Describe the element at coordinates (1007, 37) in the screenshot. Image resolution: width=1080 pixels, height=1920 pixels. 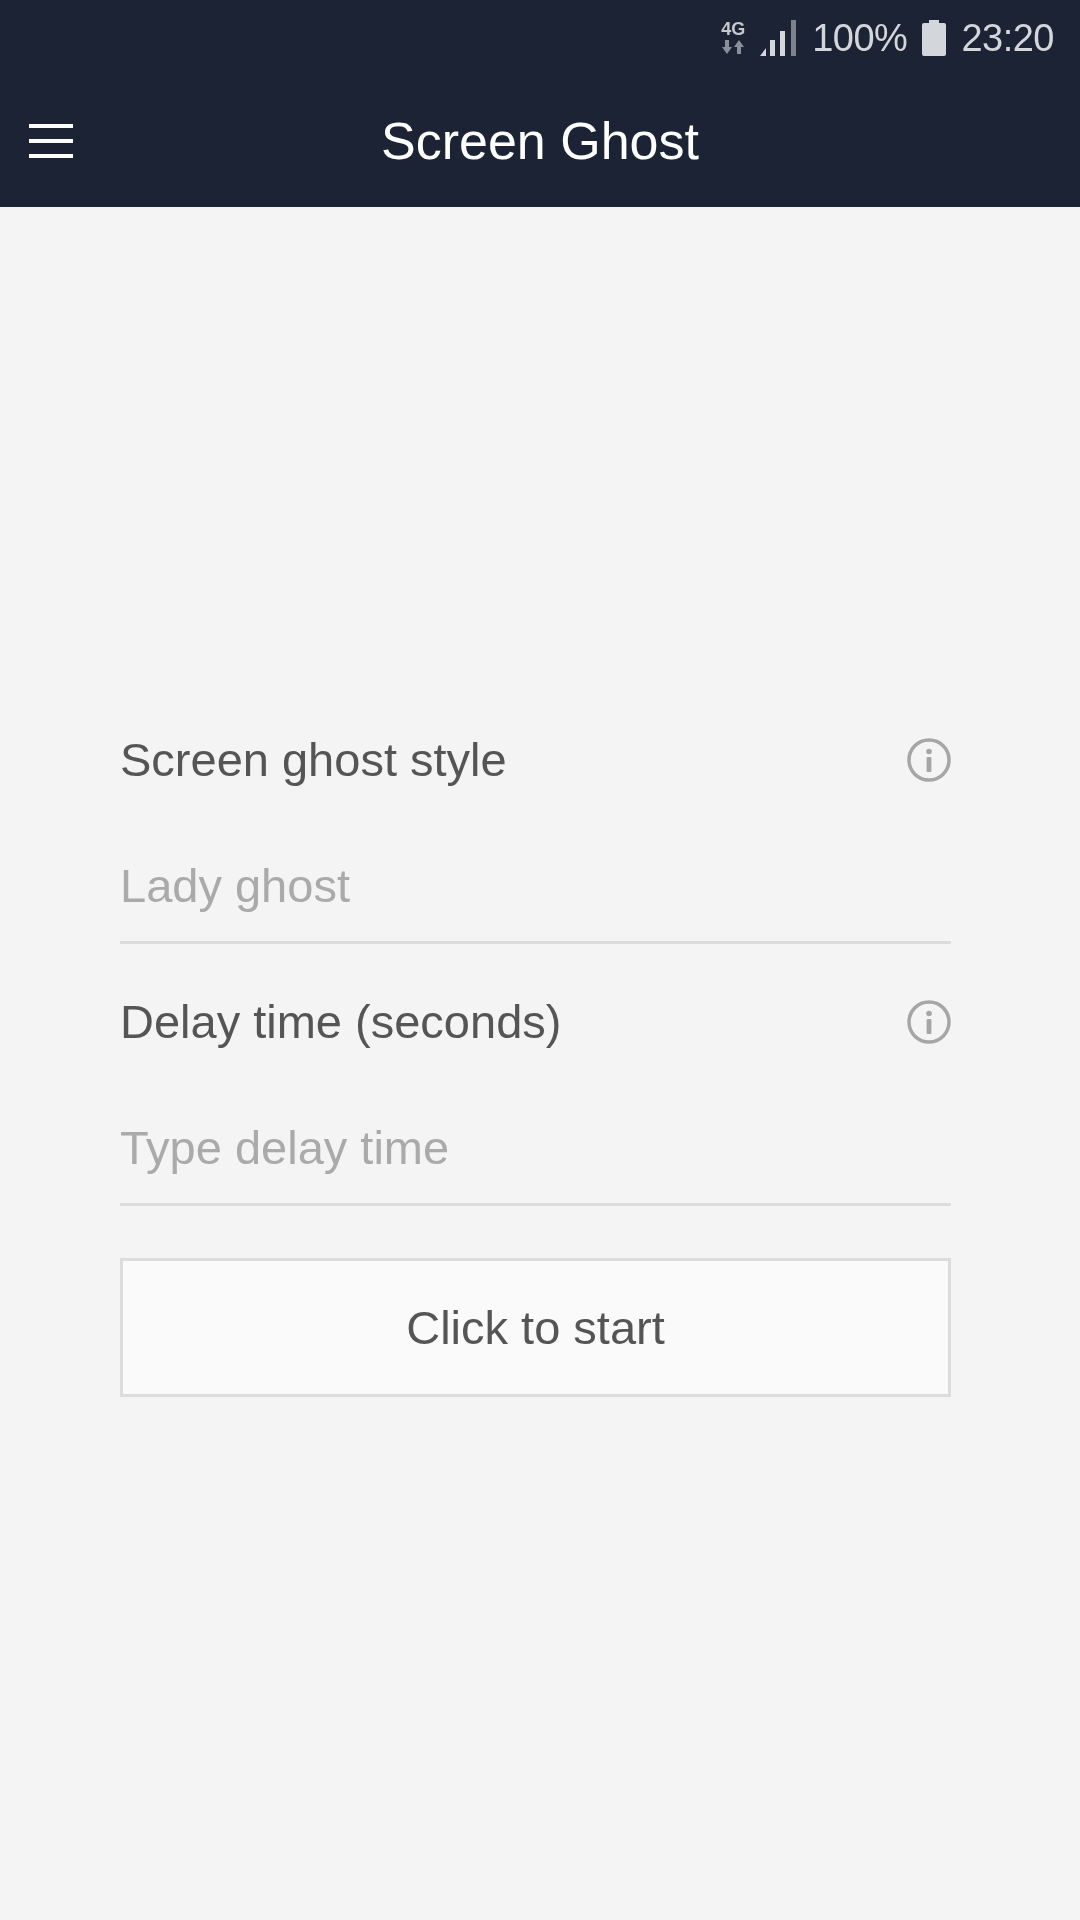
I see `clock-time: 23:20` at that location.